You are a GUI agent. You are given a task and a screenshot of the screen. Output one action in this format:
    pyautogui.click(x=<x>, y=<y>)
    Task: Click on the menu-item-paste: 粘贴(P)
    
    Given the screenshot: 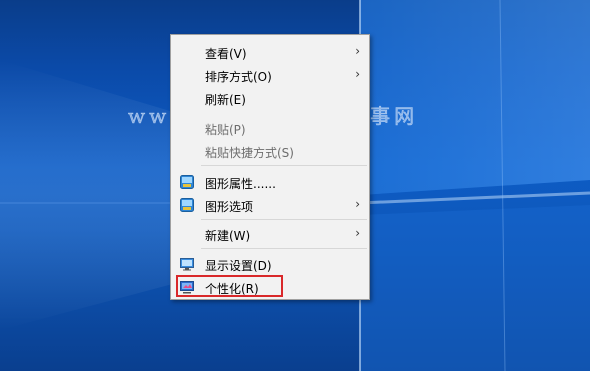 What is the action you would take?
    pyautogui.click(x=270, y=128)
    